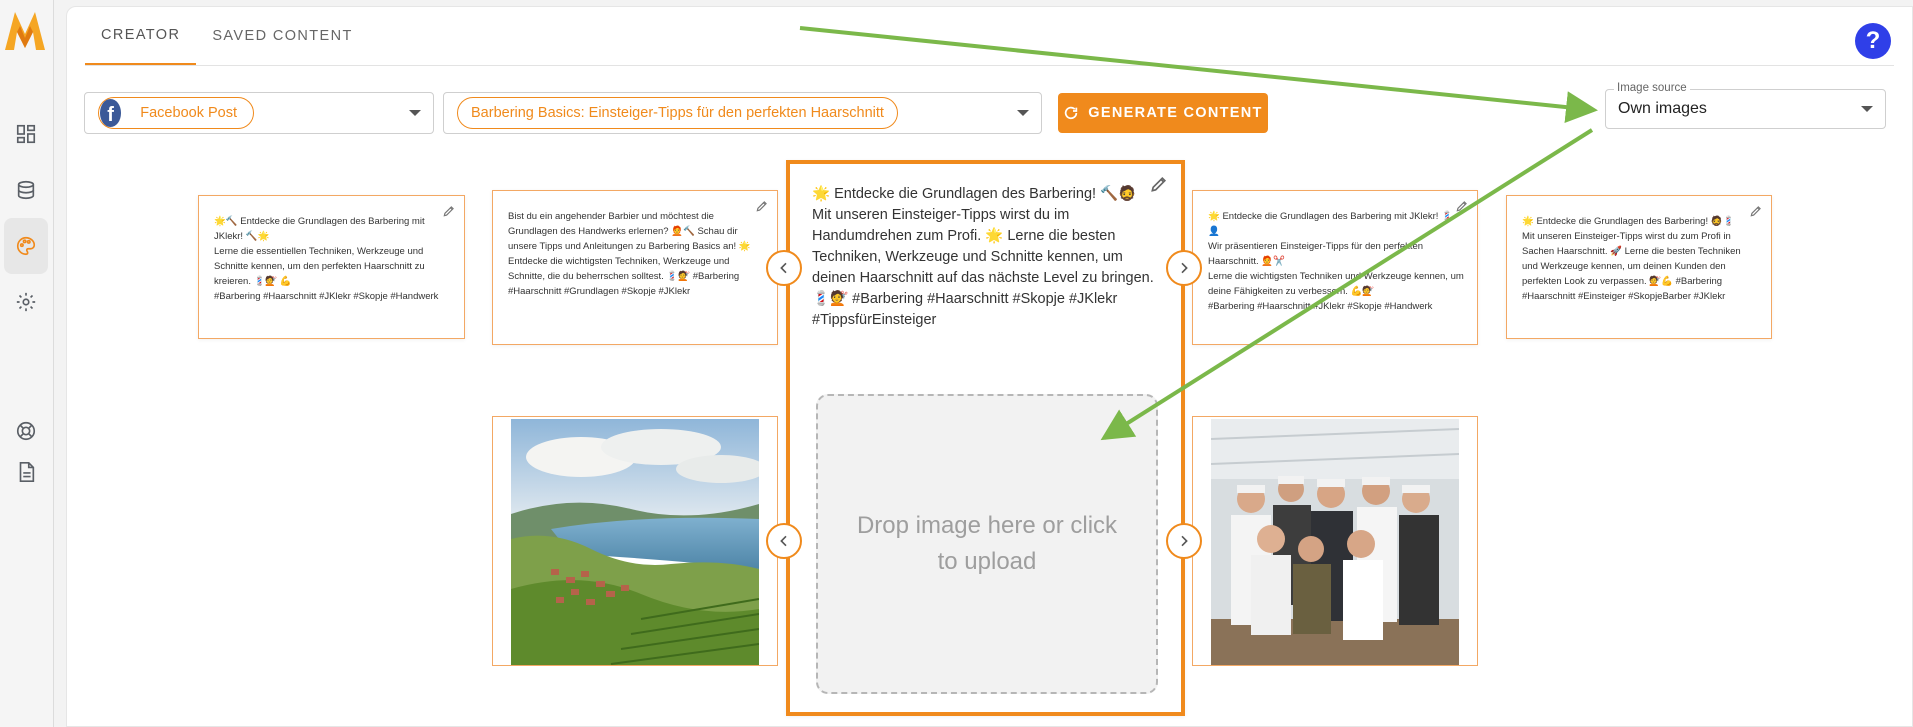 The height and width of the screenshot is (727, 1913). I want to click on question-mark-icon: ?, so click(1873, 40).